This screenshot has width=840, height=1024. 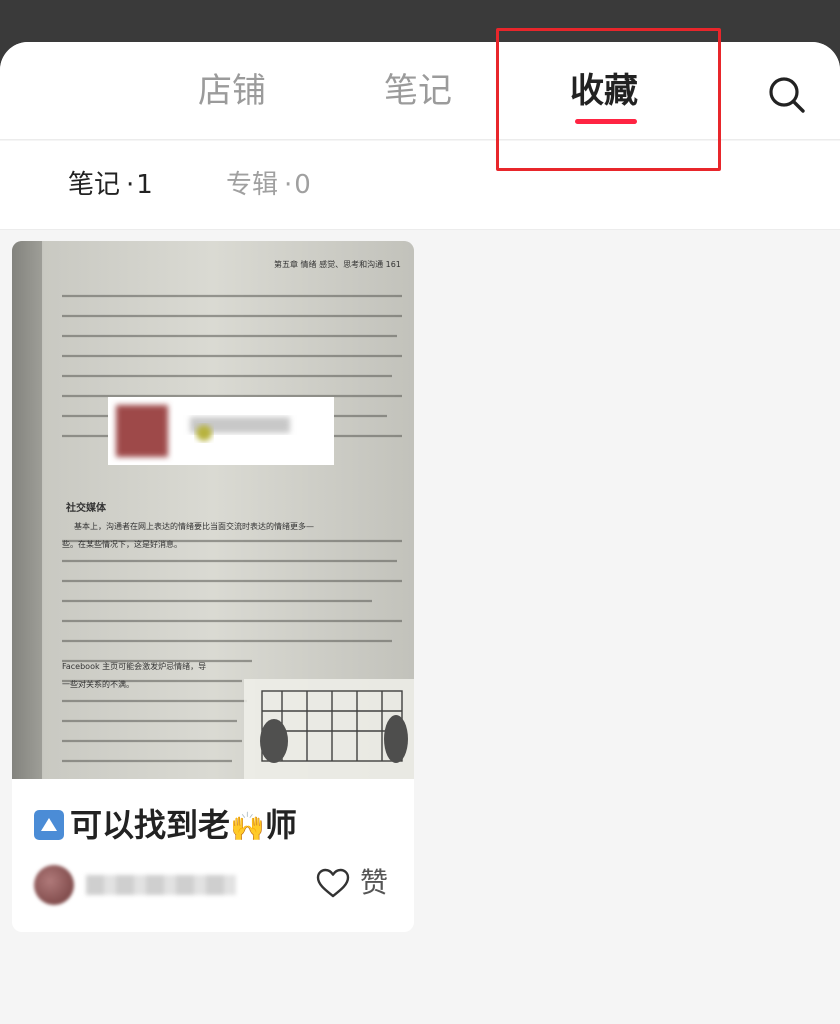 I want to click on cover-header-text: 第五章 情绪 感觉、思考和沟通 161, so click(x=337, y=264).